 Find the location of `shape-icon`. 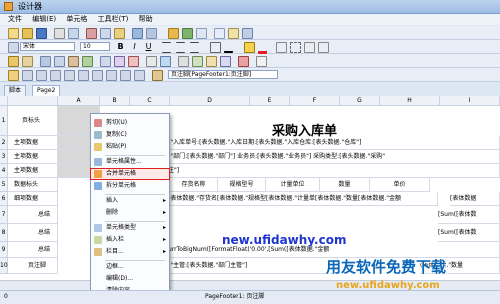

shape-icon is located at coordinates (133, 61).